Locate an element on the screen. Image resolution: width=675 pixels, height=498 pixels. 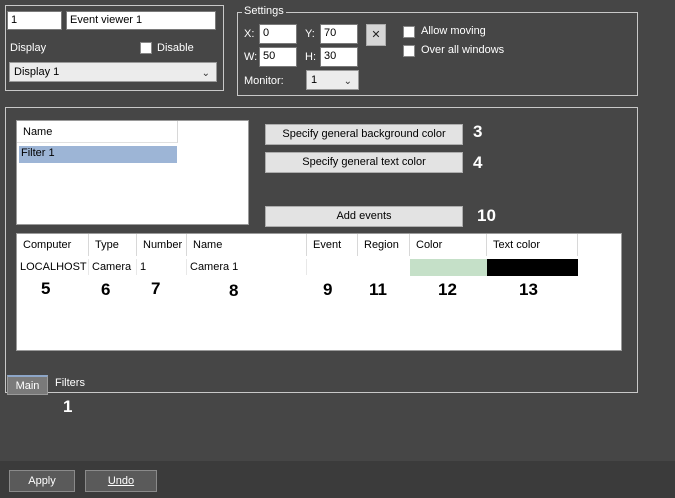
monitor-label: Monitor: is located at coordinates (264, 81).